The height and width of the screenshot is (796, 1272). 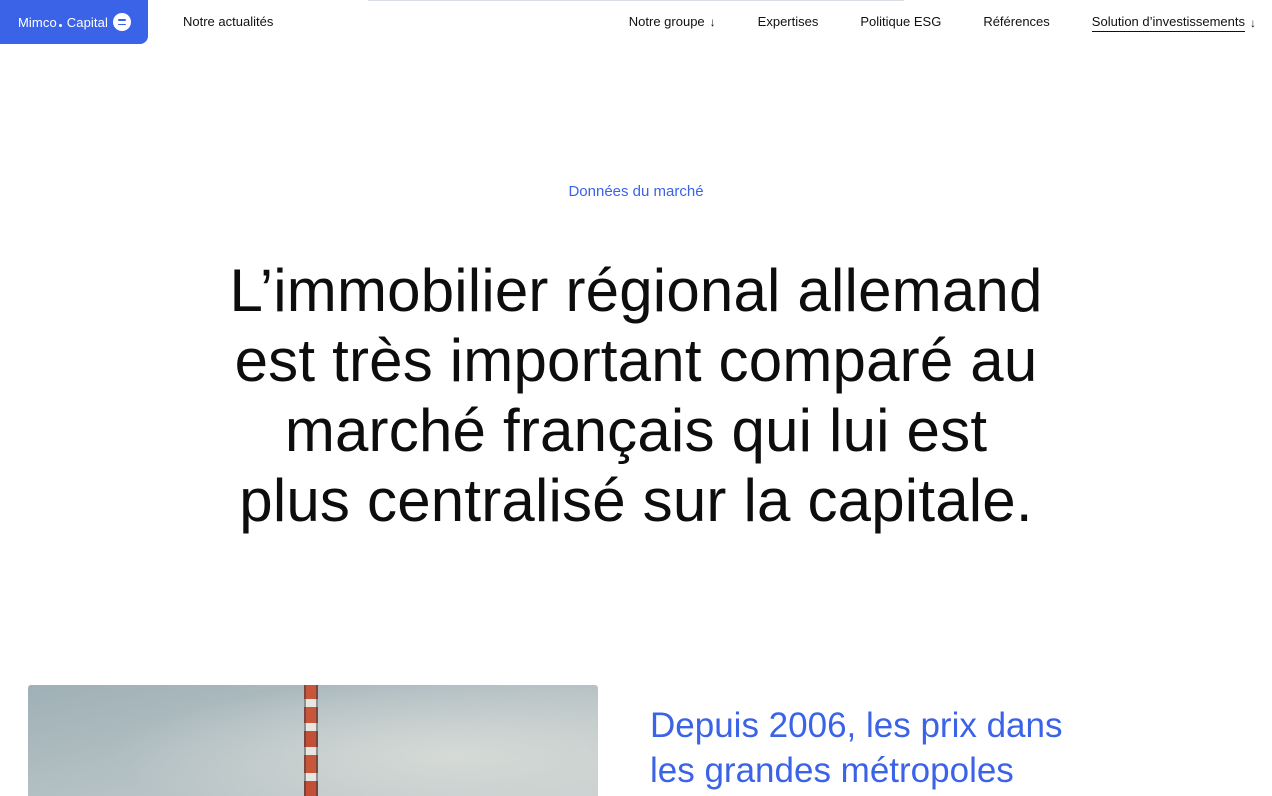 I want to click on nav-item-label: Politique ESG, so click(x=901, y=21).